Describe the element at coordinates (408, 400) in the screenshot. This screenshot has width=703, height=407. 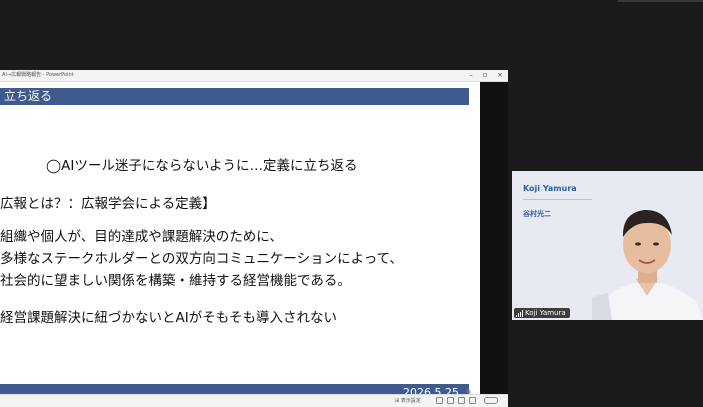
I see `status-view-settings: ⊞ 表示設定` at that location.